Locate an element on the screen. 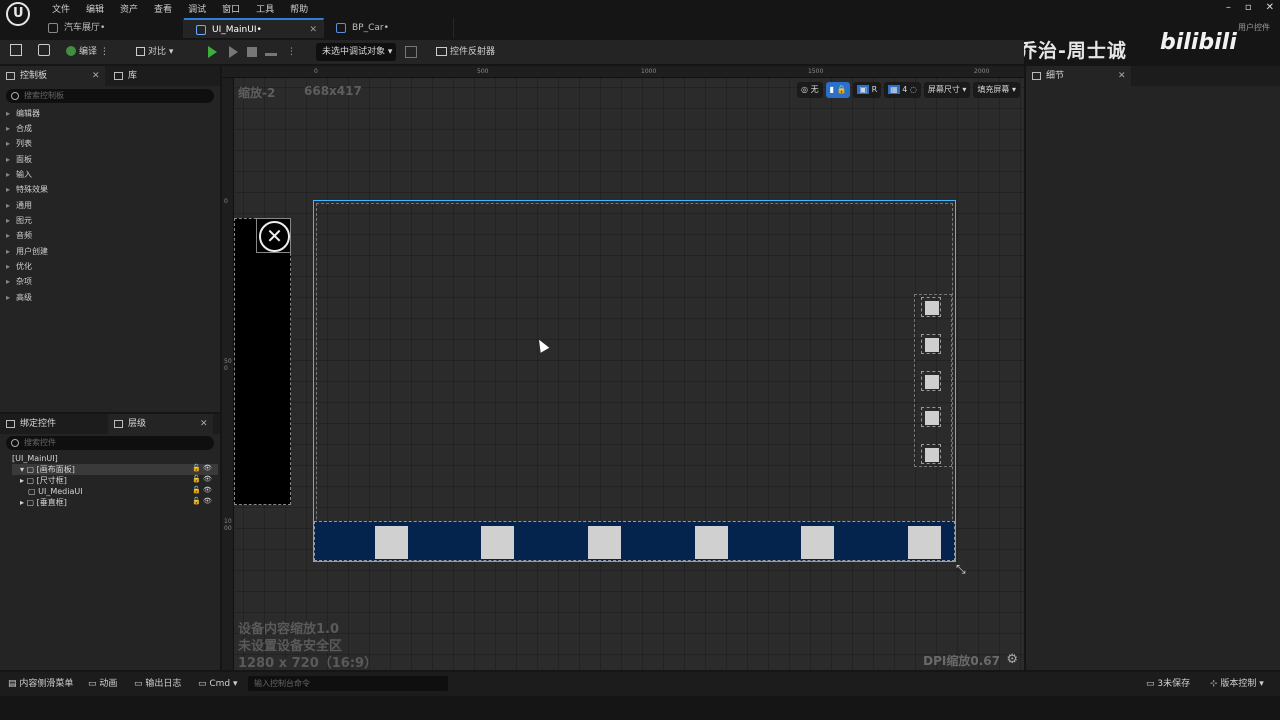 The width and height of the screenshot is (1280, 720). ruler-tick: 500 is located at coordinates (228, 365).